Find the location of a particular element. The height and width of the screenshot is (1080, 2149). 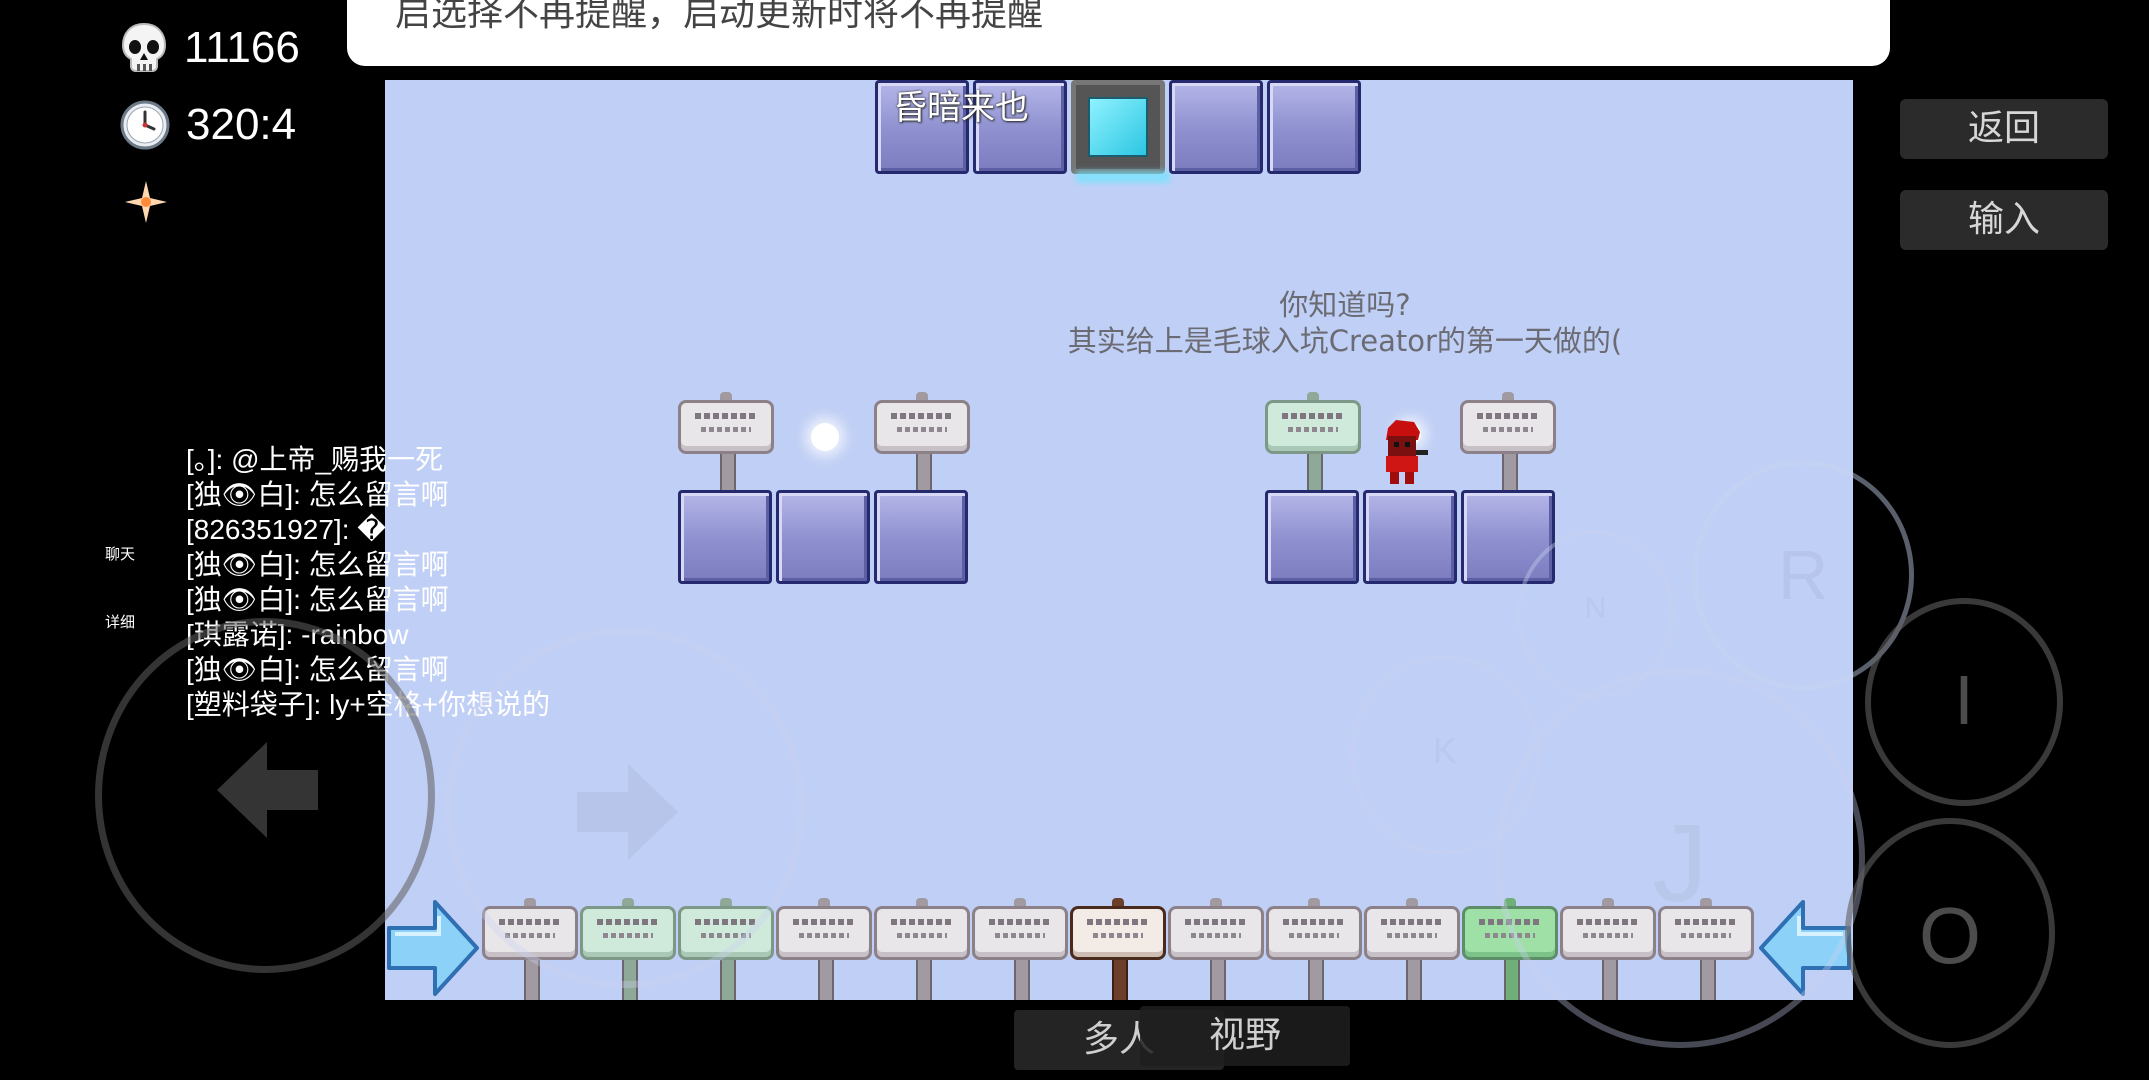

update-toast: 启选择不再提醒，启动更新时将不再提醒 is located at coordinates (1118, 33).